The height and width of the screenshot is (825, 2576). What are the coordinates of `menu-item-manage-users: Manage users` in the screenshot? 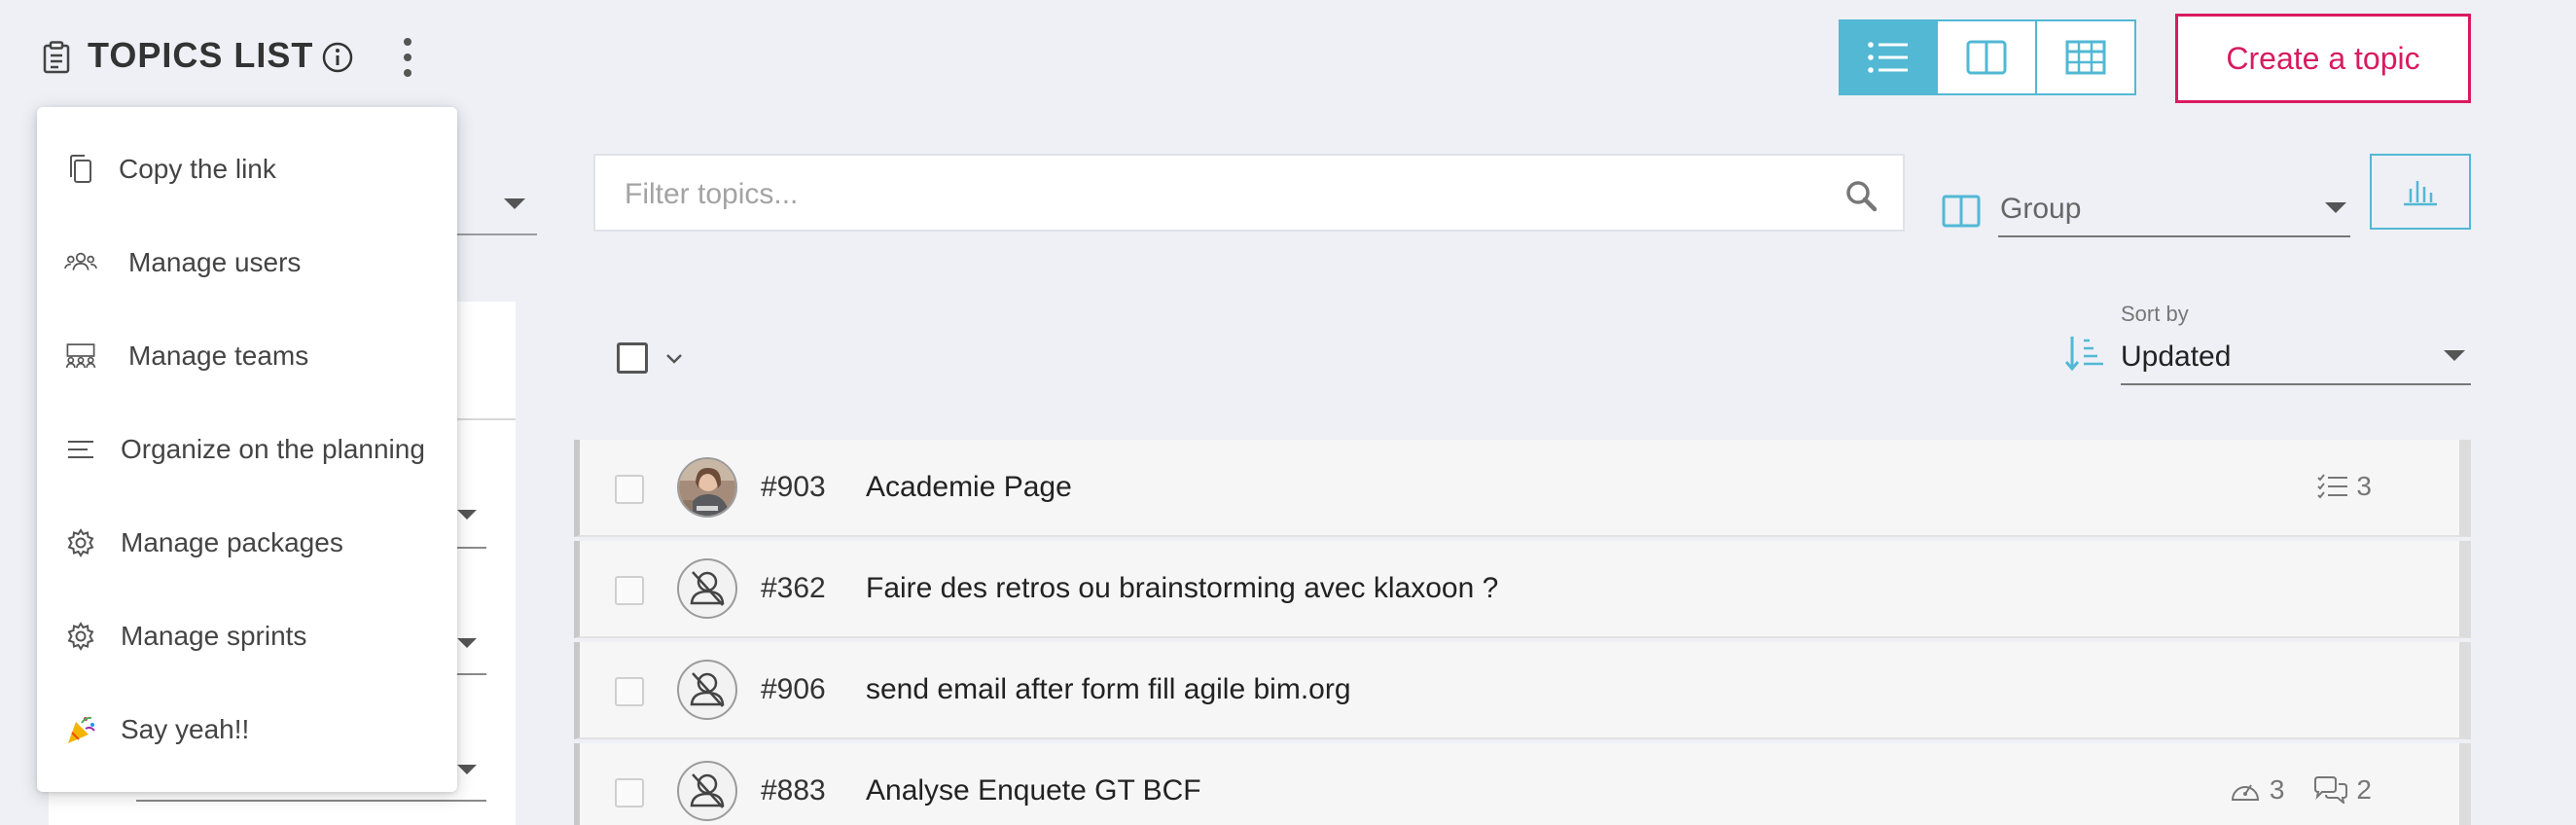 It's located at (247, 263).